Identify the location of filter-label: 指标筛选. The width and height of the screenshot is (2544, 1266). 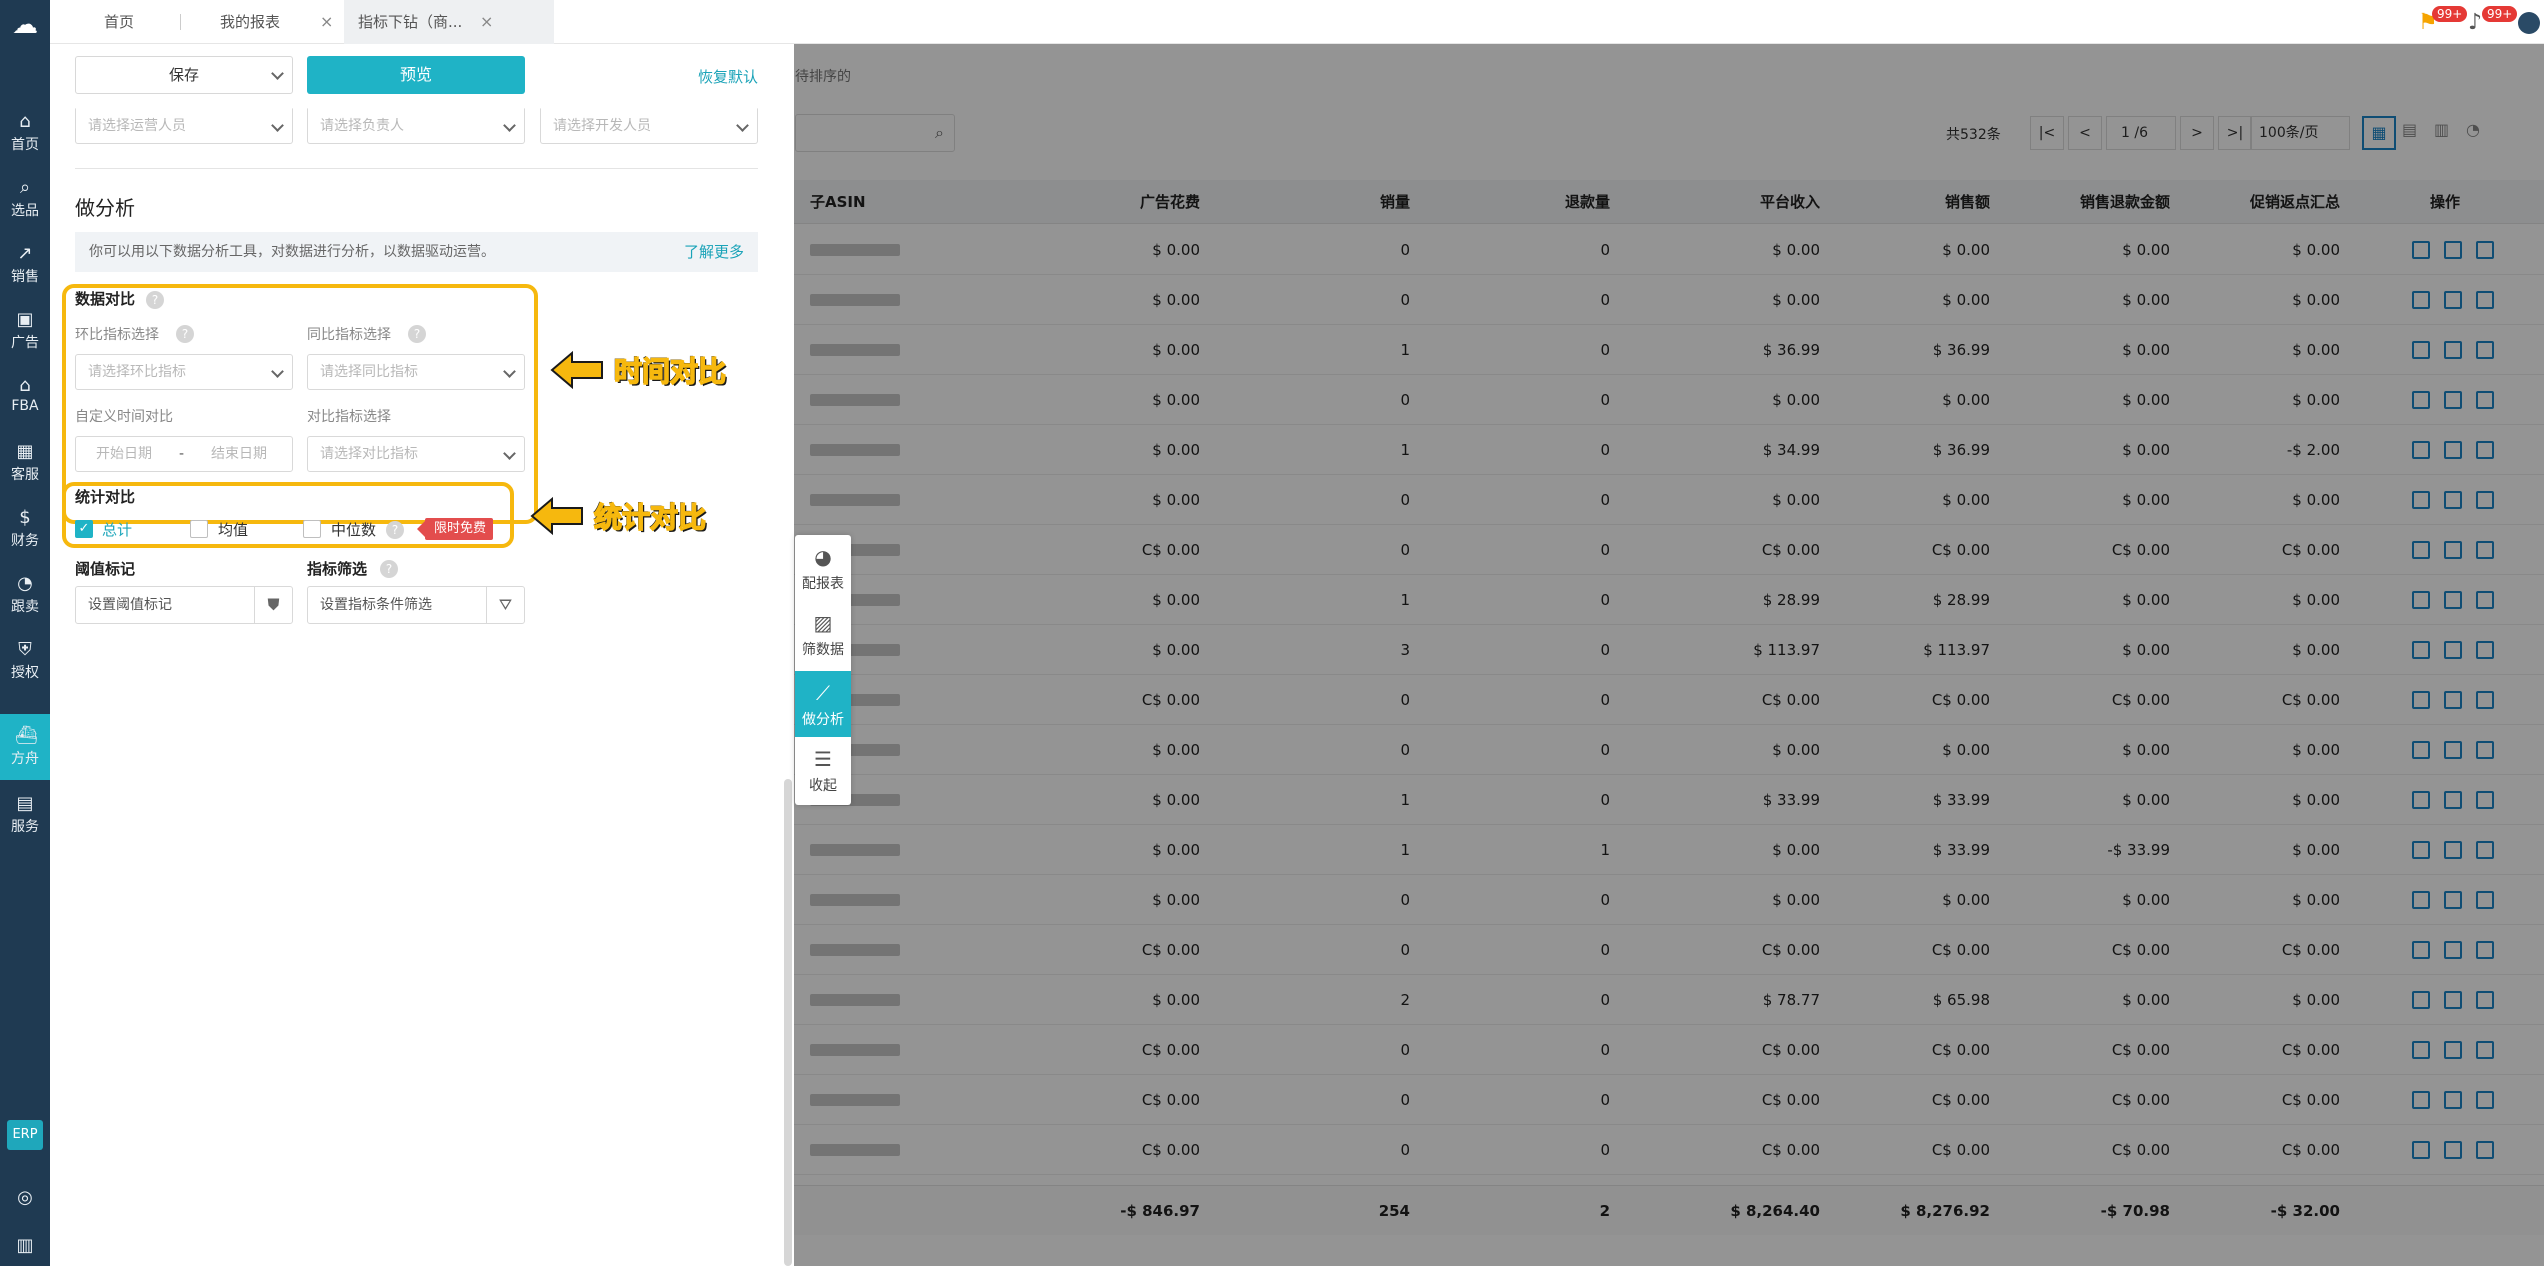
(337, 569).